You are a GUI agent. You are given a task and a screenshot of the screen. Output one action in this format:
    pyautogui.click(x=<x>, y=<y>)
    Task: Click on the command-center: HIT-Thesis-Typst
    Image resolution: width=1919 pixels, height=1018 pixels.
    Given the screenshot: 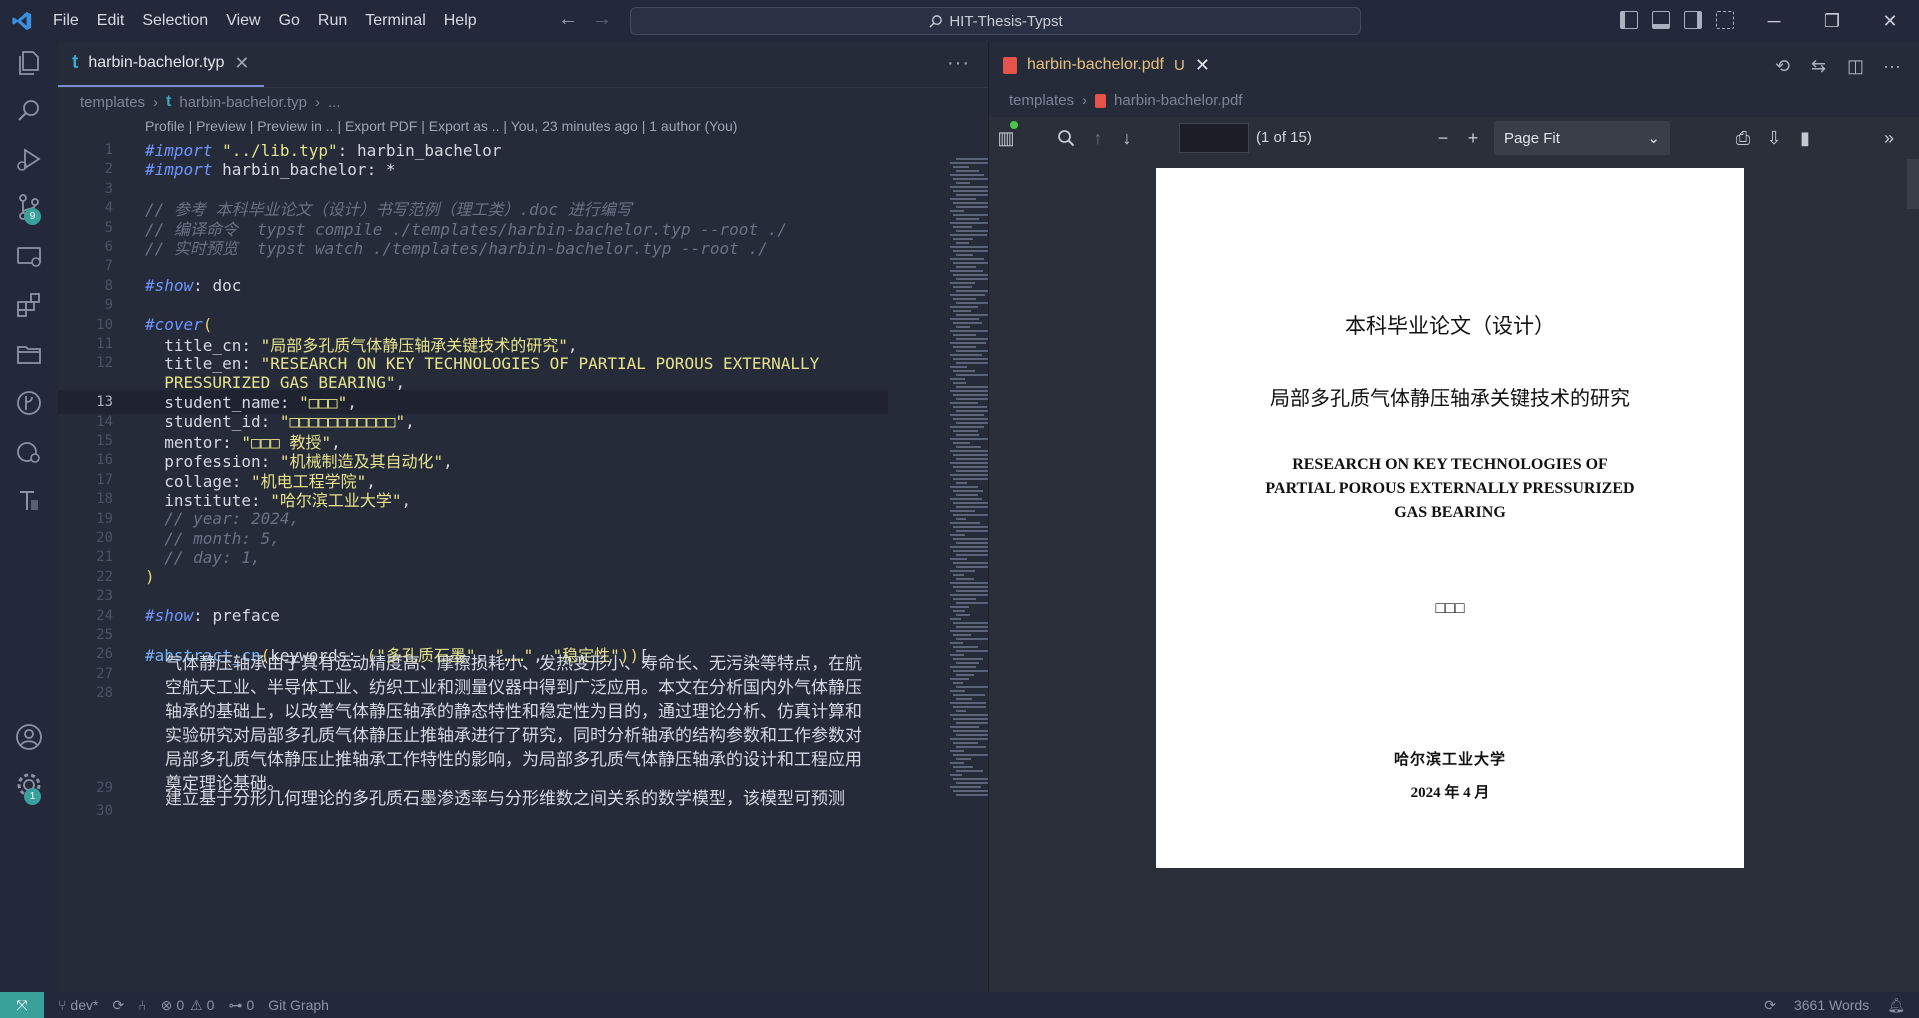 What is the action you would take?
    pyautogui.click(x=995, y=21)
    